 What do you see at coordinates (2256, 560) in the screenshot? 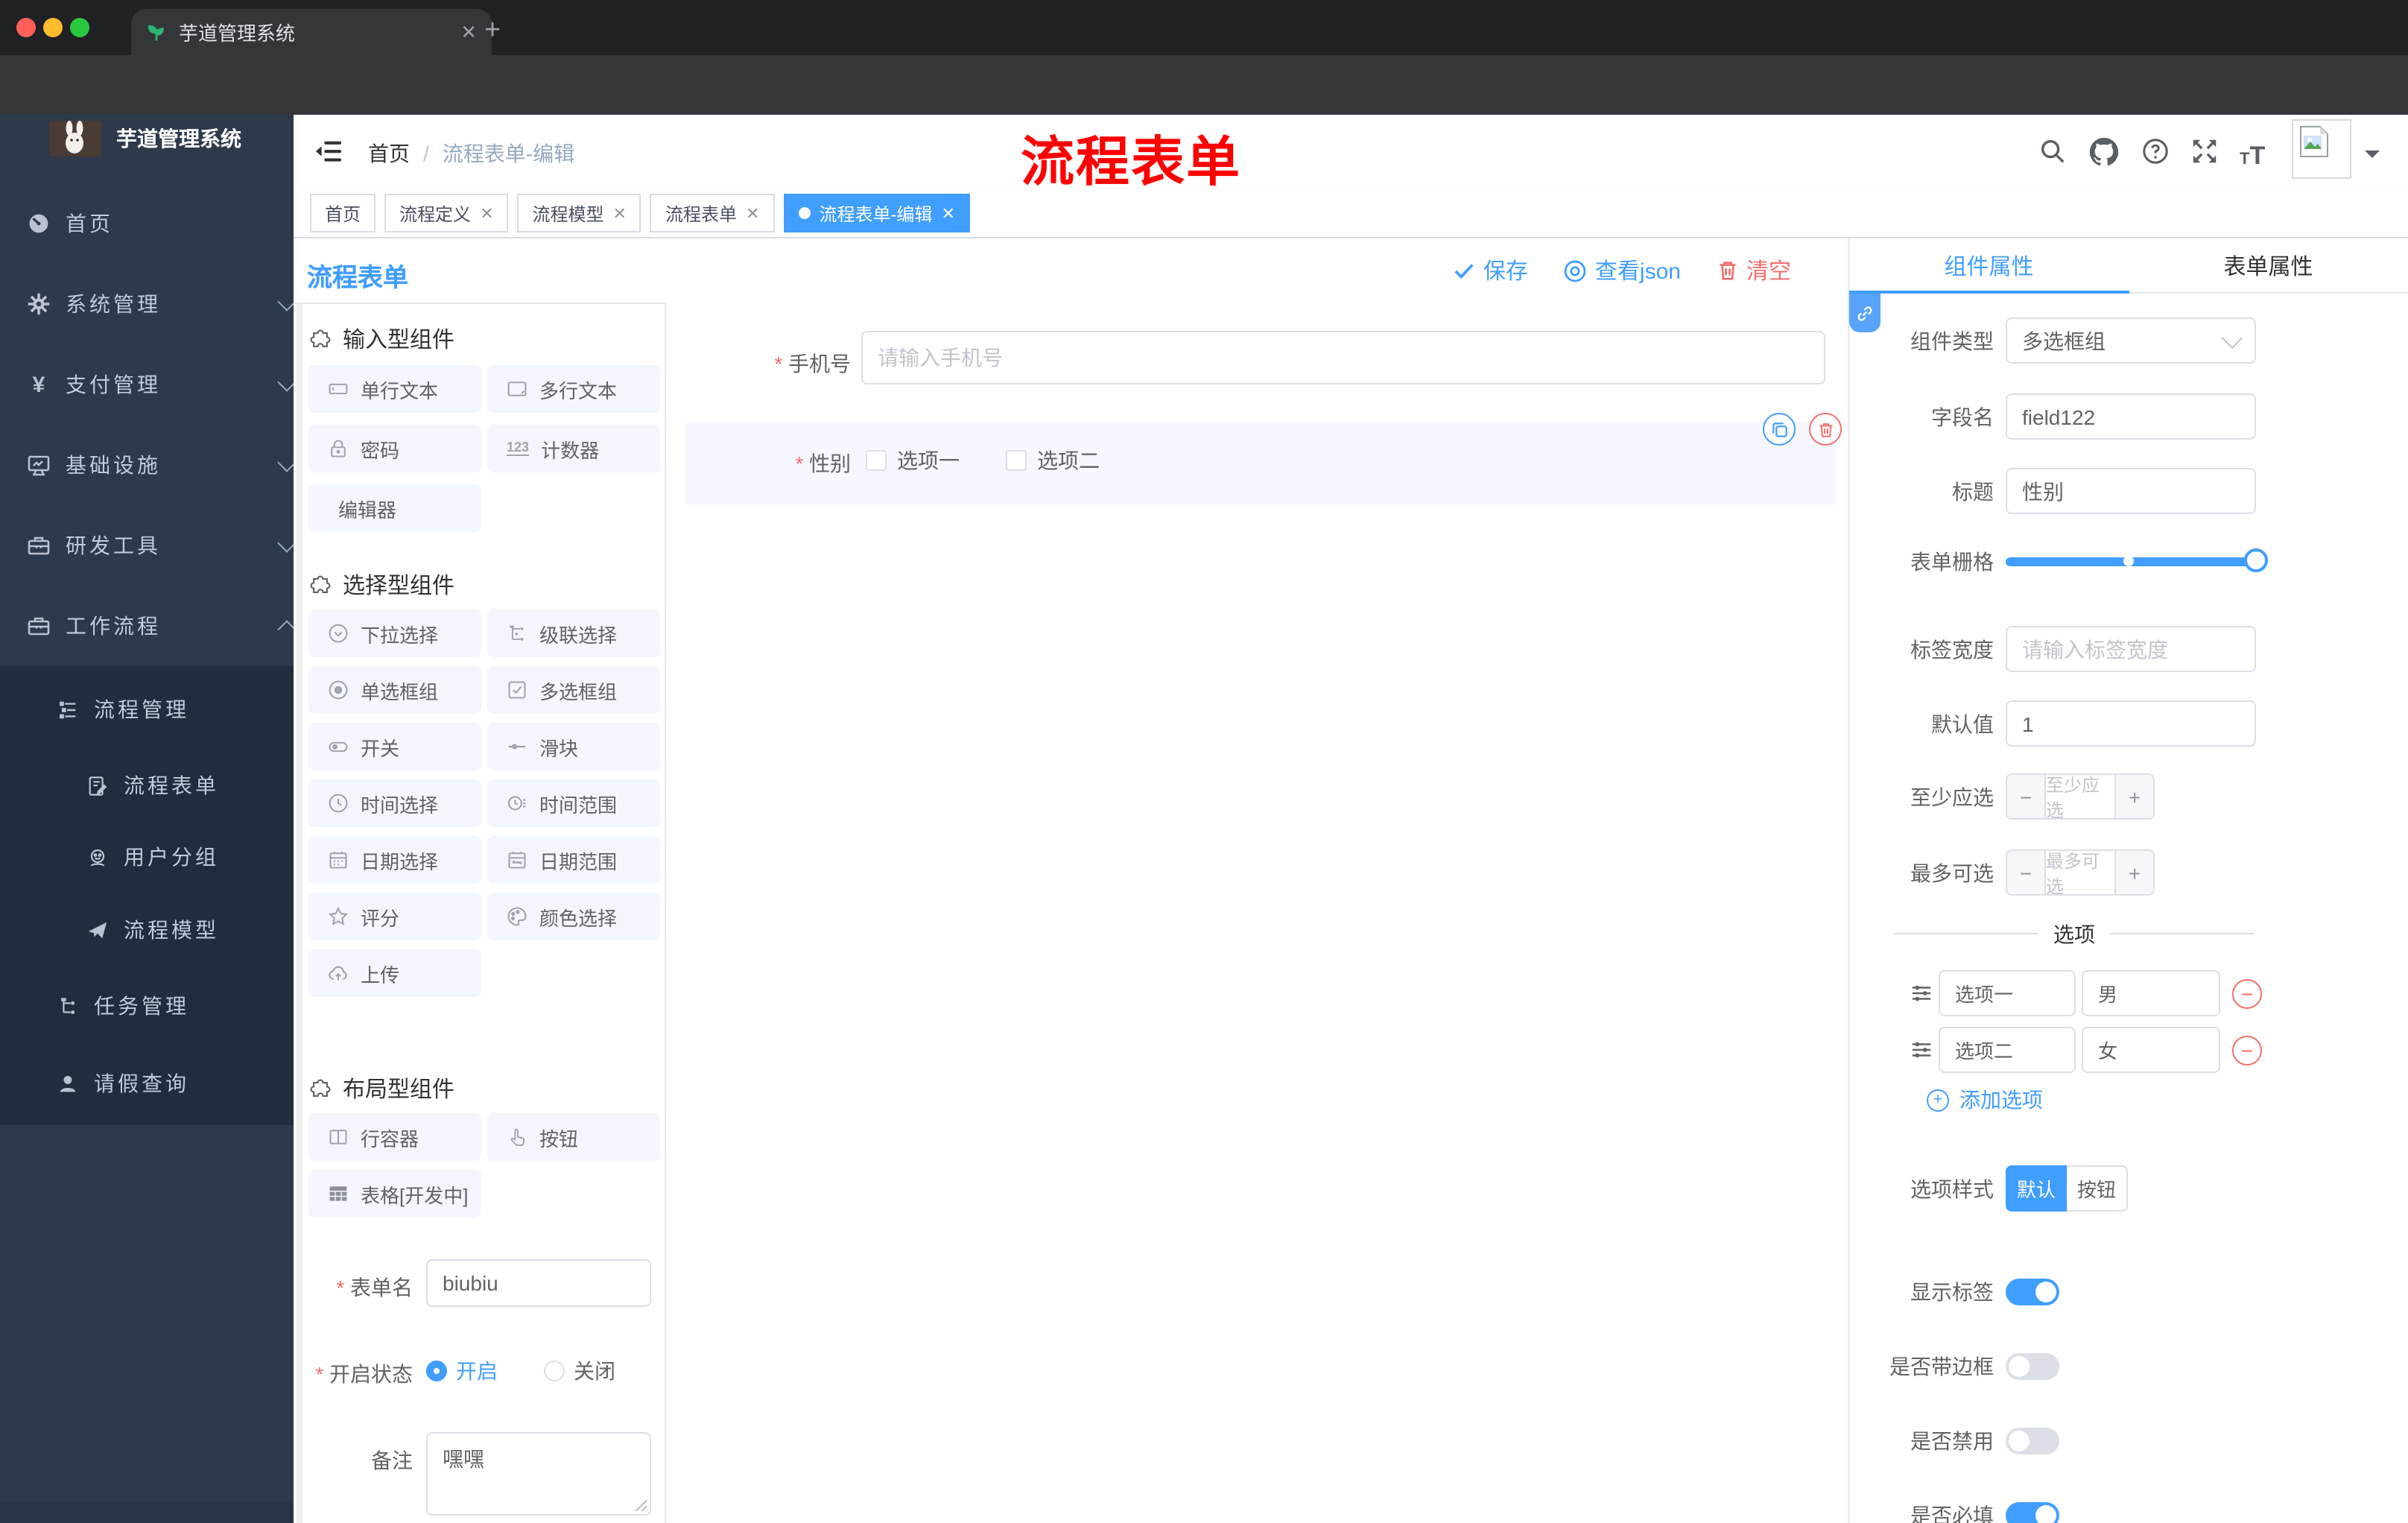
I see `slider-handle` at bounding box center [2256, 560].